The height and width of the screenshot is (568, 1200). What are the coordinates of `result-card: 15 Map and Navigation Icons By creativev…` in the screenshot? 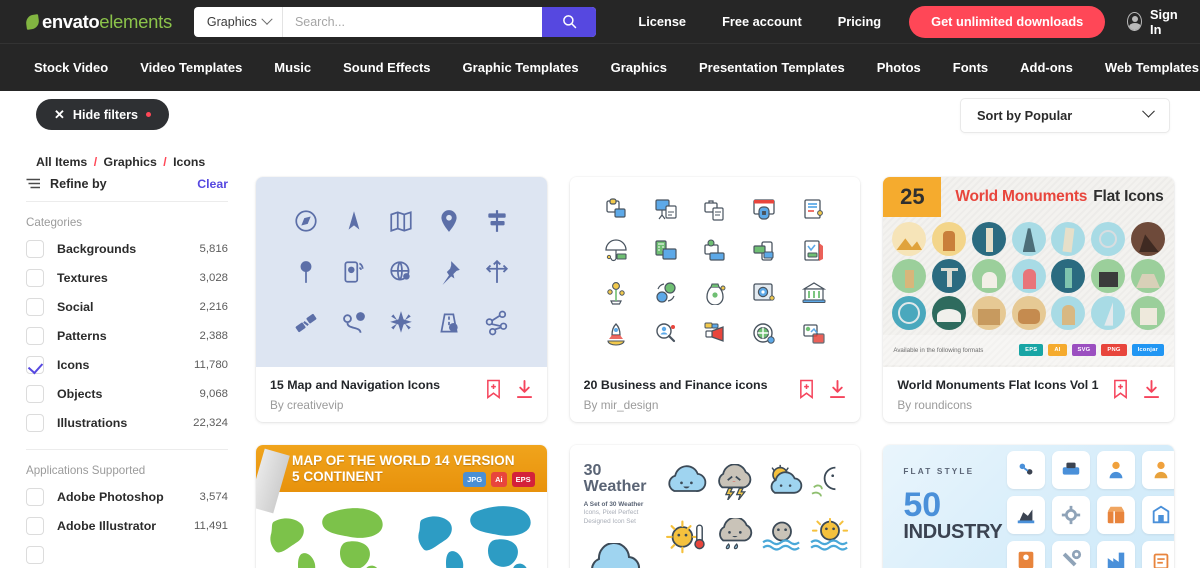 It's located at (401, 299).